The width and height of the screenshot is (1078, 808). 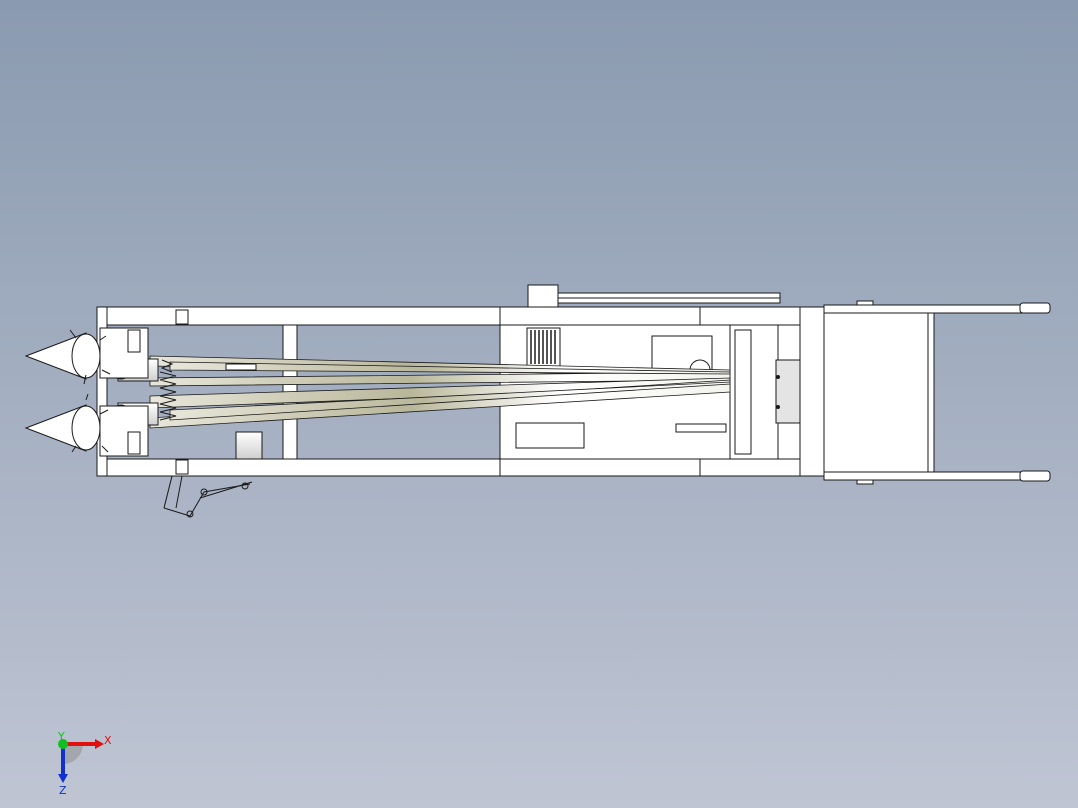 What do you see at coordinates (63, 778) in the screenshot?
I see `z-axis-head` at bounding box center [63, 778].